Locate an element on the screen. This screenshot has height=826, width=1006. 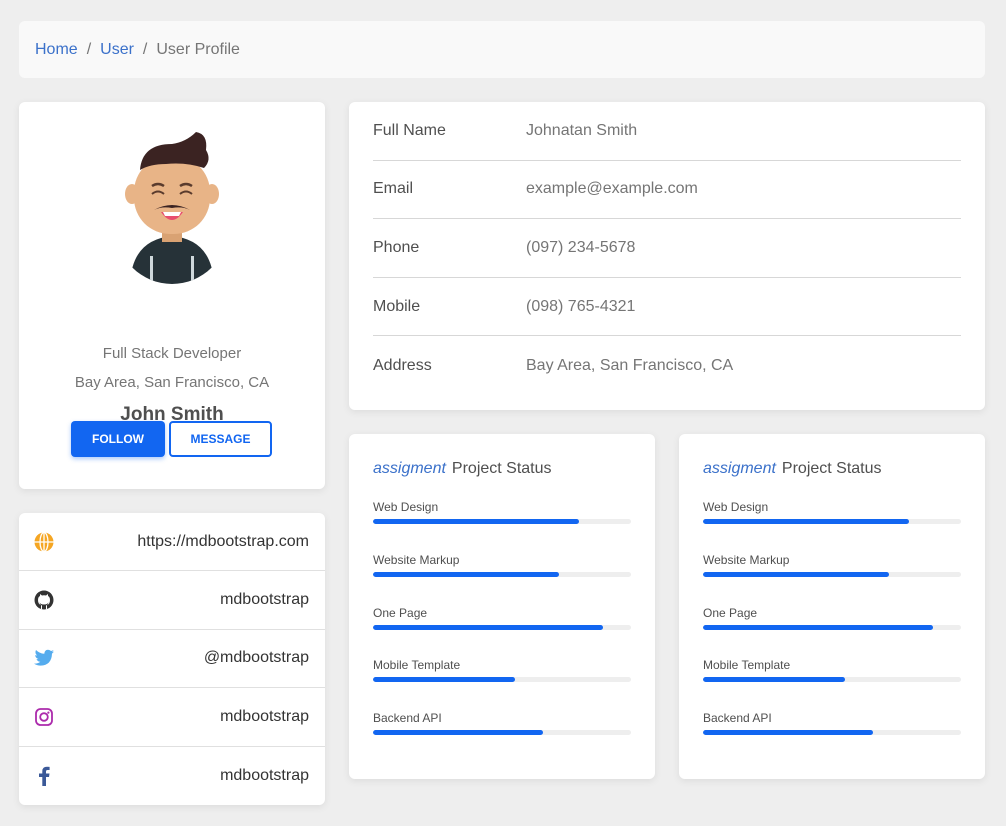
info-row-full-name: Full Name Johnatan Smith is located at coordinates (667, 131).